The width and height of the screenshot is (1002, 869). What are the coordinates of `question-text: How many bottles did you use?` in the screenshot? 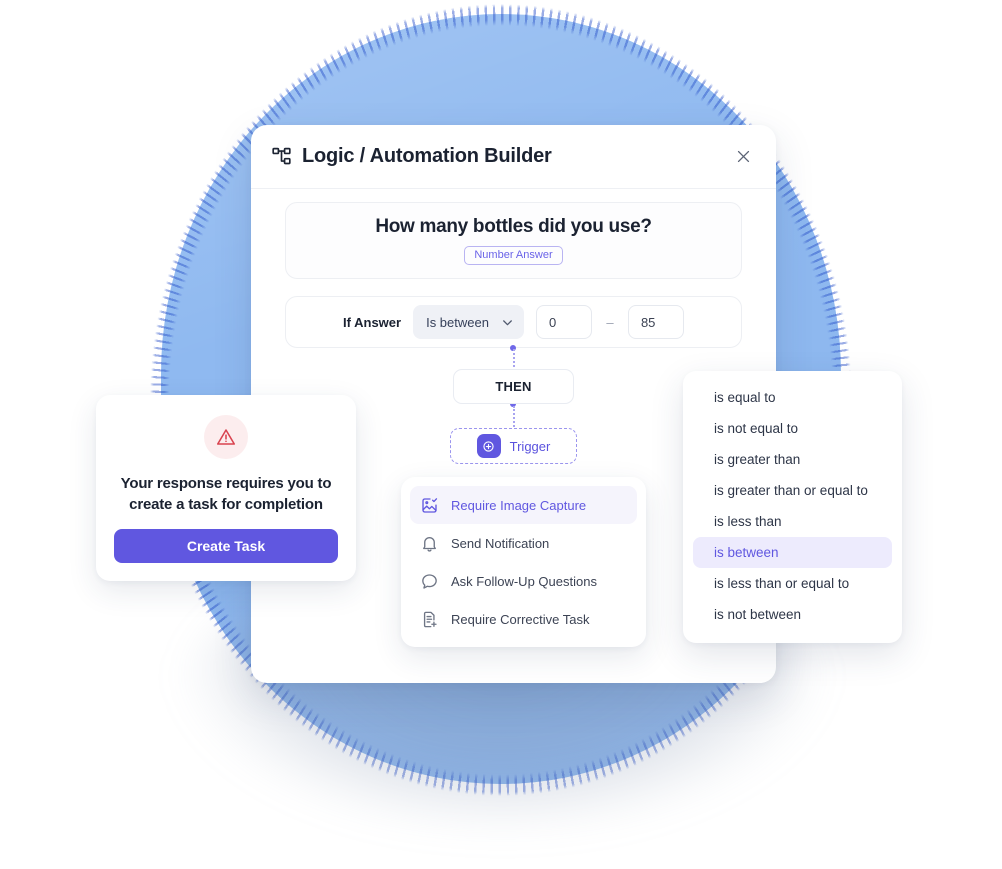 It's located at (513, 226).